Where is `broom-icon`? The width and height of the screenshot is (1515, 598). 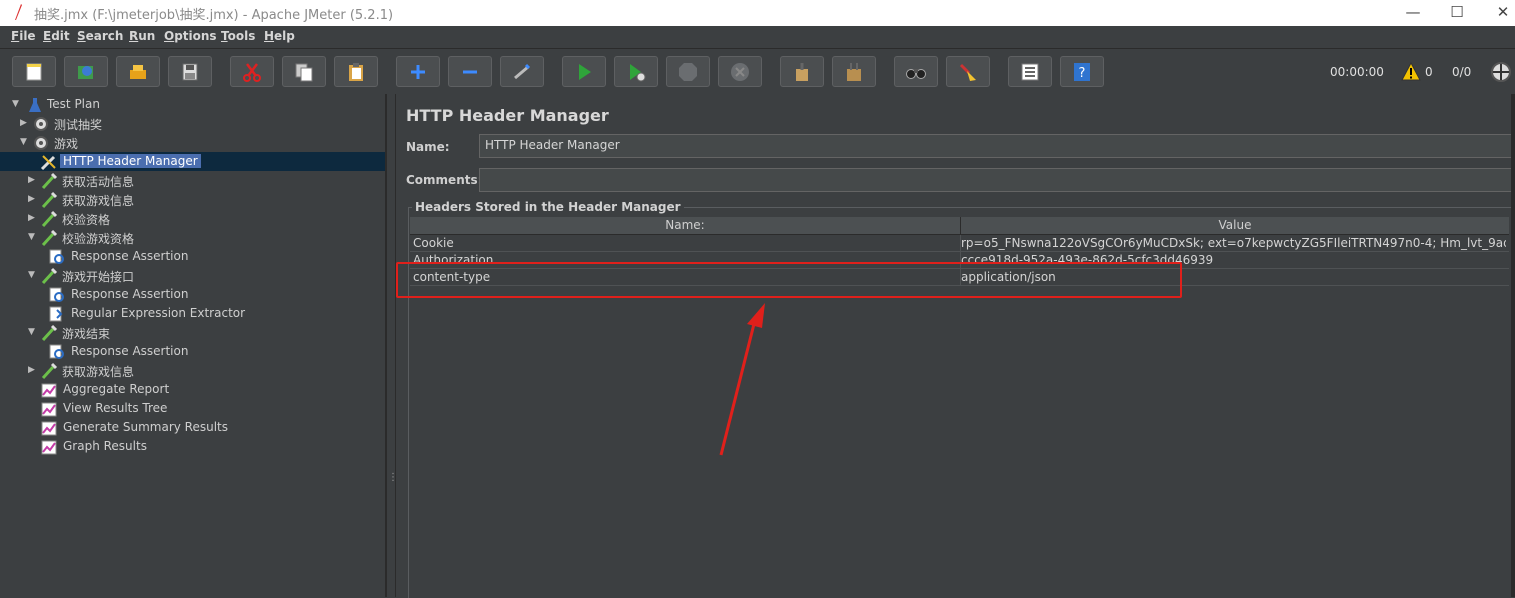 broom-icon is located at coordinates (967, 72).